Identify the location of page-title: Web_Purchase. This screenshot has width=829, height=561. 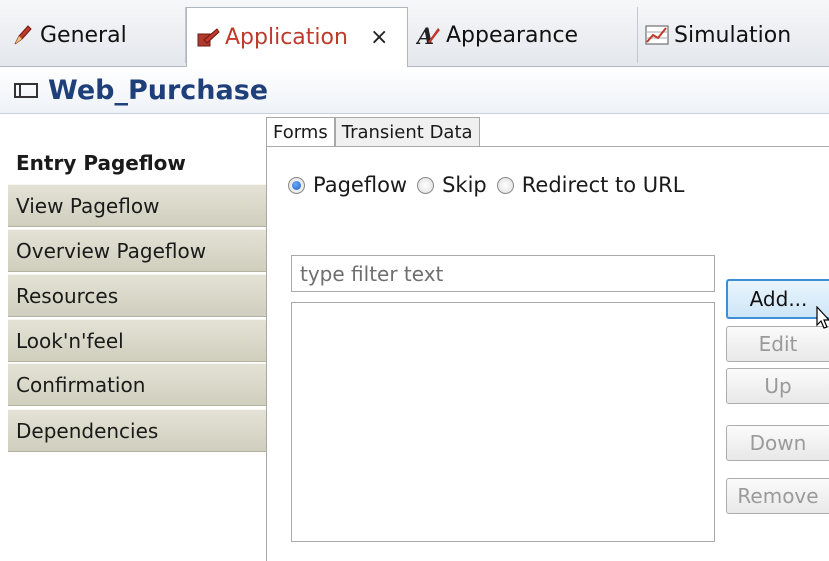
(158, 90).